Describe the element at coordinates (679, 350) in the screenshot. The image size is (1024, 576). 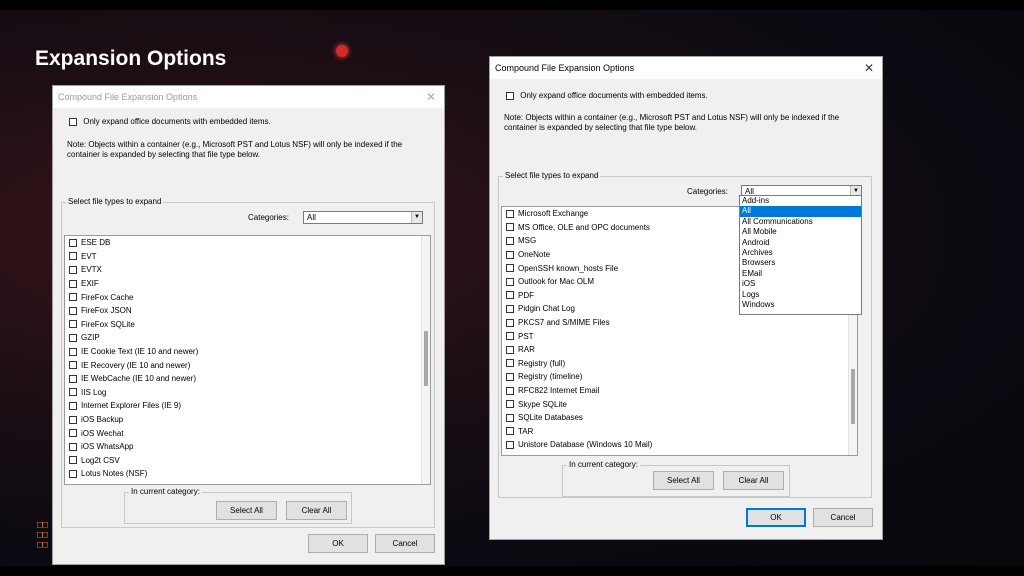
I see `list-item: RAR` at that location.